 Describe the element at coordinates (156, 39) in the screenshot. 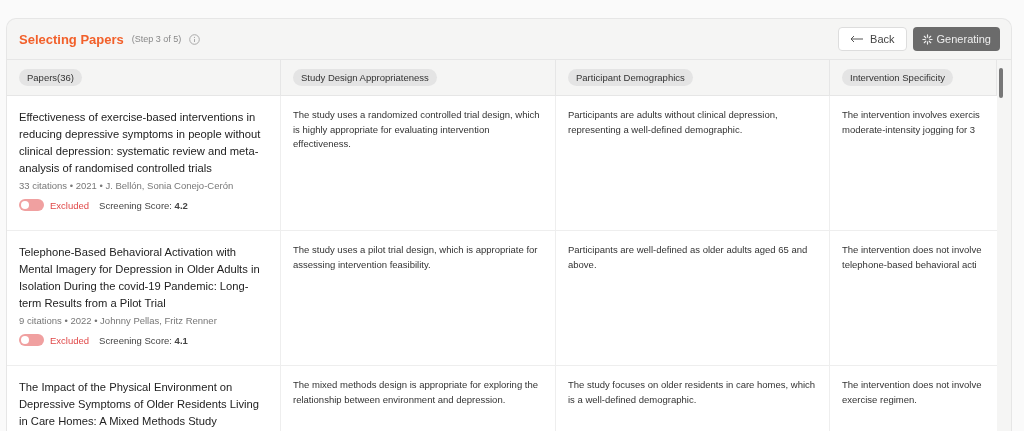

I see `step-indicator: (Step 3 of 5)` at that location.